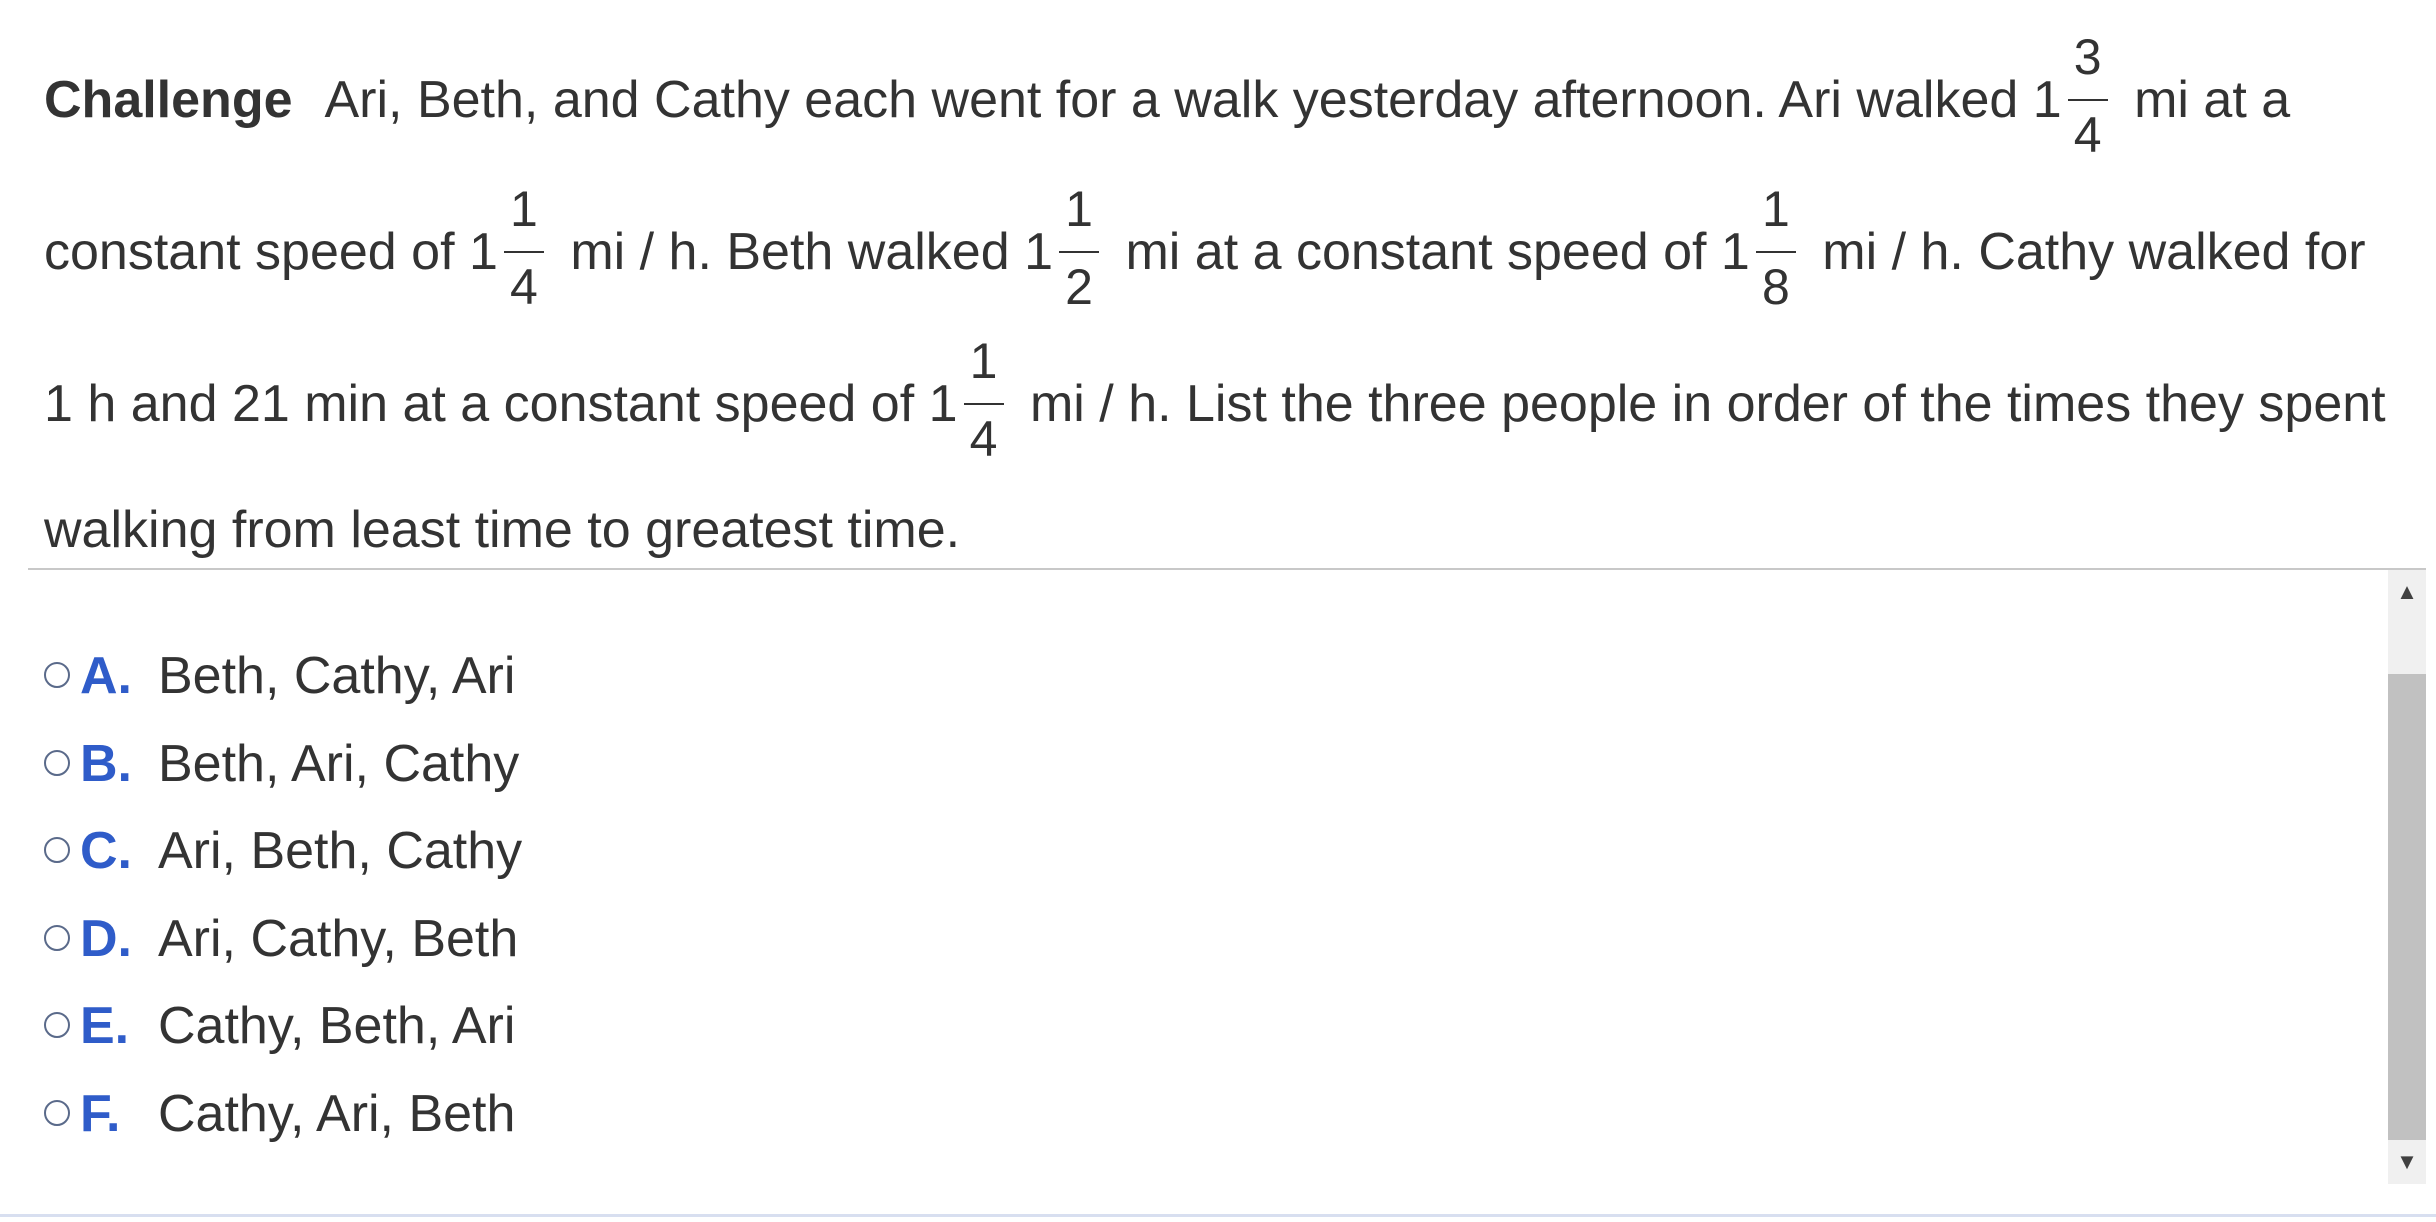 This screenshot has width=2436, height=1222. I want to click on scrollbar-thumb, so click(2407, 907).